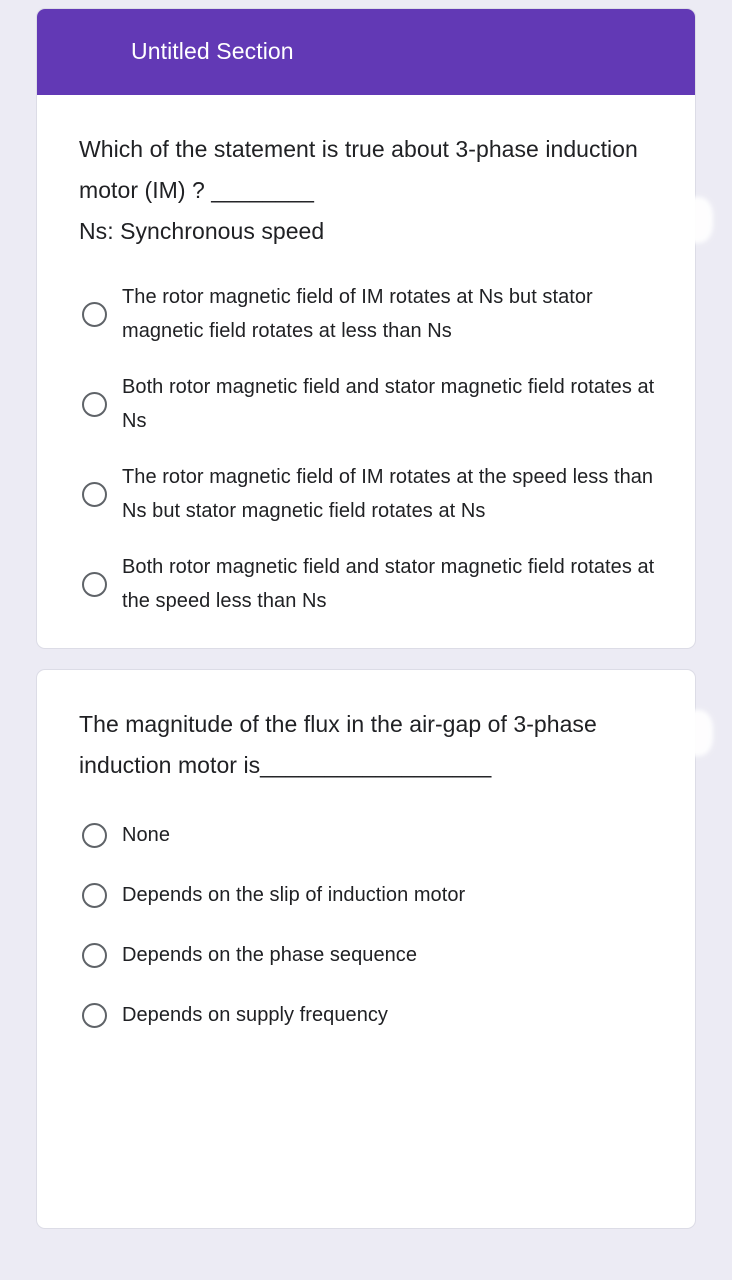 The image size is (732, 1280). I want to click on option-row: Depends on the phase sequence, so click(367, 955).